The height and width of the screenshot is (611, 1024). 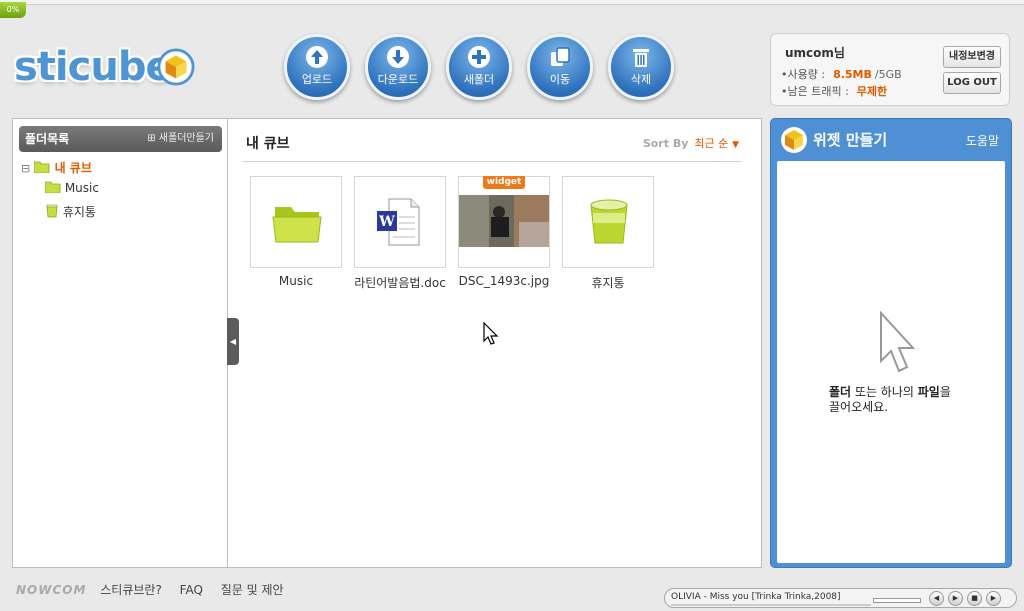 I want to click on arrow-down-icon, so click(x=398, y=57).